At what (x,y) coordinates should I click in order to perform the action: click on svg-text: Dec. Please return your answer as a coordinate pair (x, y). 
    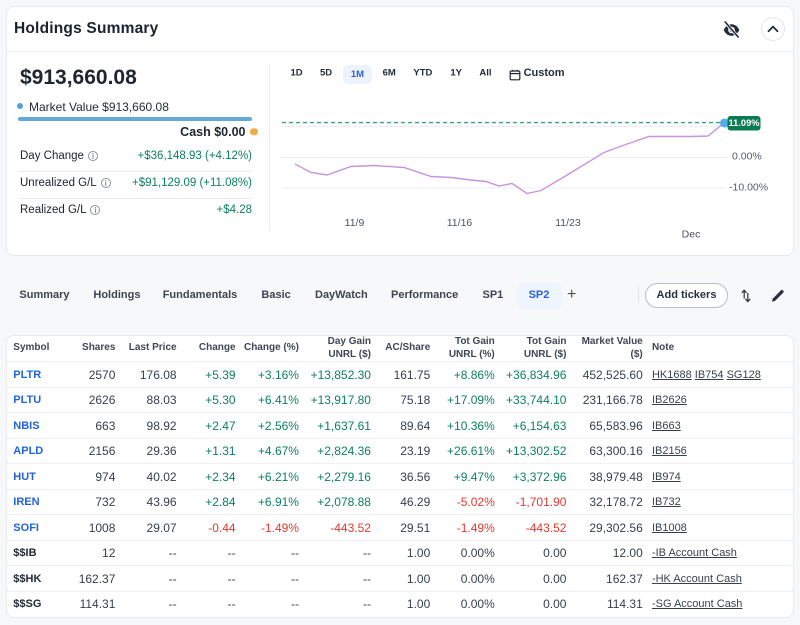
    Looking at the image, I should click on (691, 235).